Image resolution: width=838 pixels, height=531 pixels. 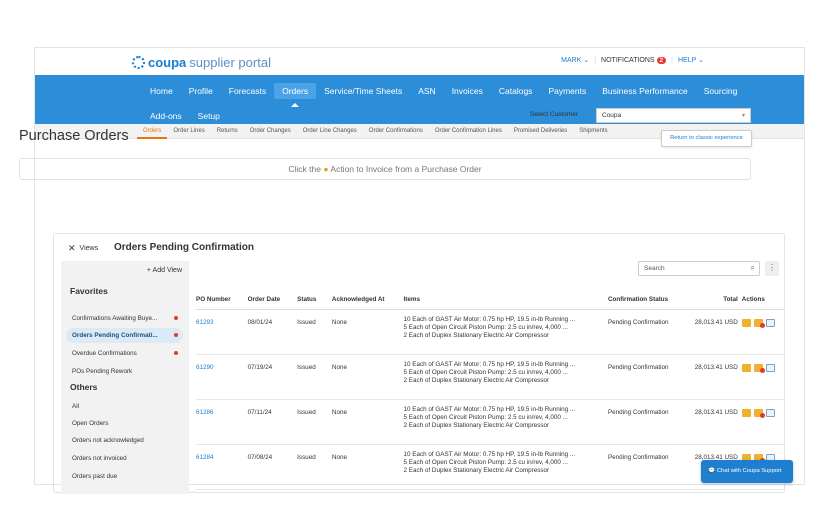 I want to click on add-view-button: + Add View, so click(x=164, y=270).